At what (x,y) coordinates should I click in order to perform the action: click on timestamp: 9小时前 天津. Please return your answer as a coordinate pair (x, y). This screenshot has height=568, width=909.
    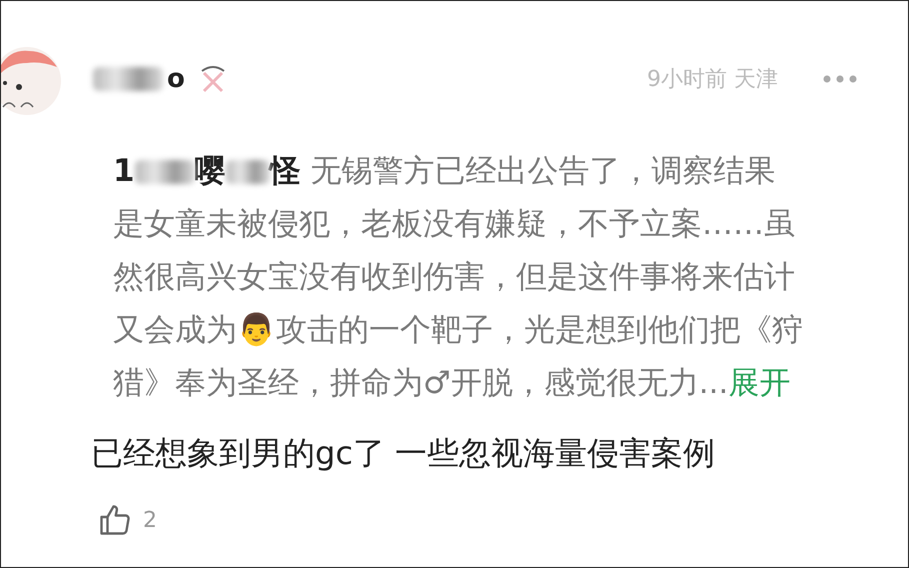
    Looking at the image, I should click on (712, 80).